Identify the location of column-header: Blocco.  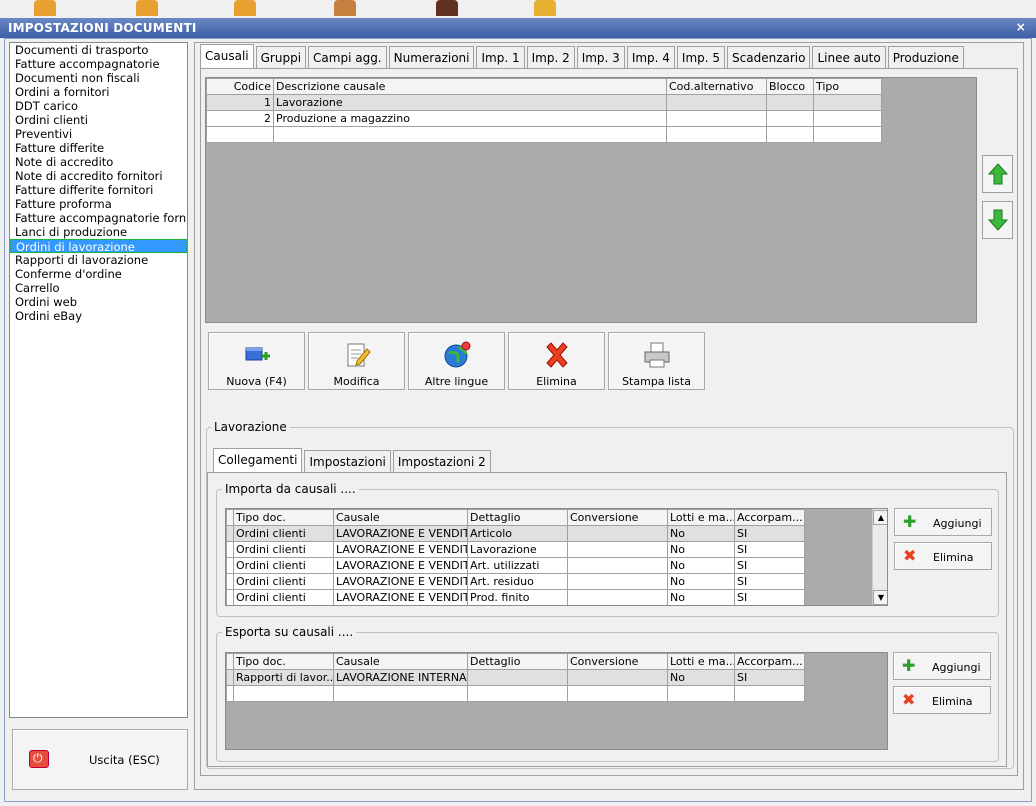
(790, 86).